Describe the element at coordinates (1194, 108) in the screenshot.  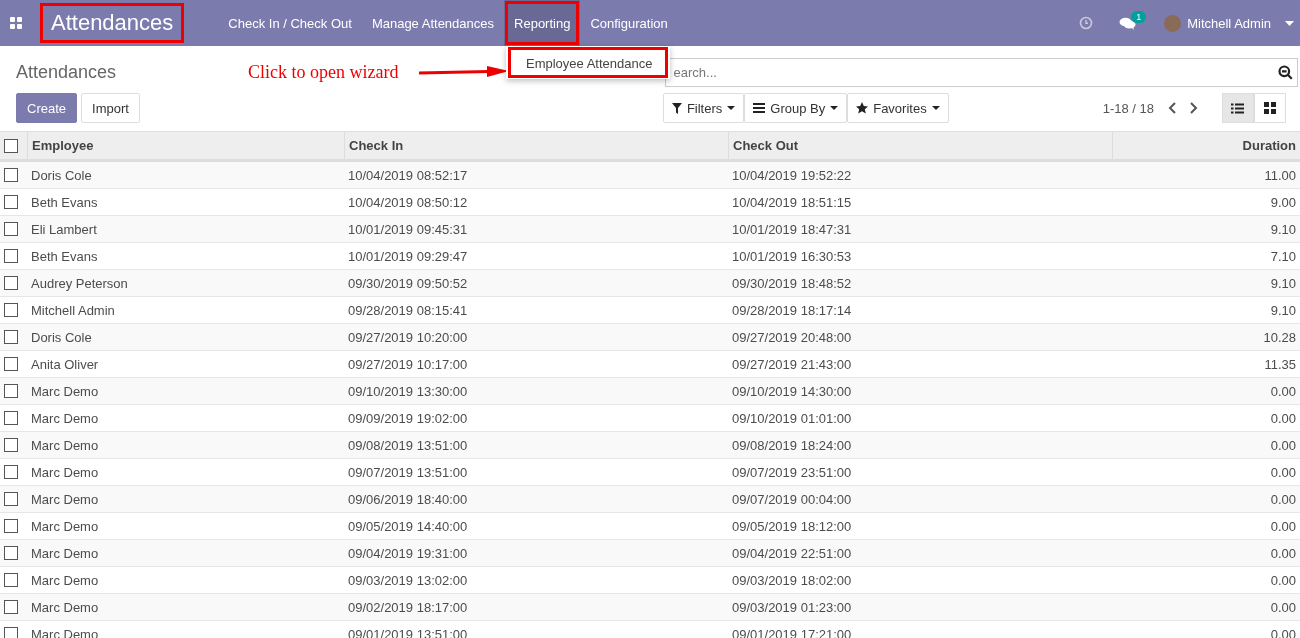
I see `chevron-right-icon` at that location.